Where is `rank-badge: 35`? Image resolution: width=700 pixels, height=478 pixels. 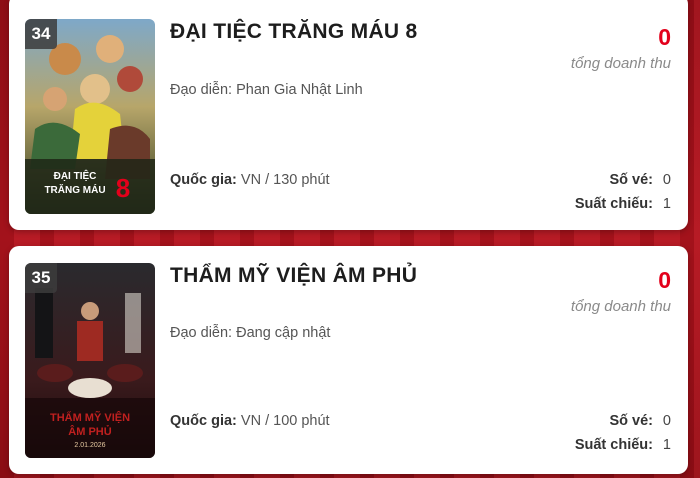 rank-badge: 35 is located at coordinates (41, 278).